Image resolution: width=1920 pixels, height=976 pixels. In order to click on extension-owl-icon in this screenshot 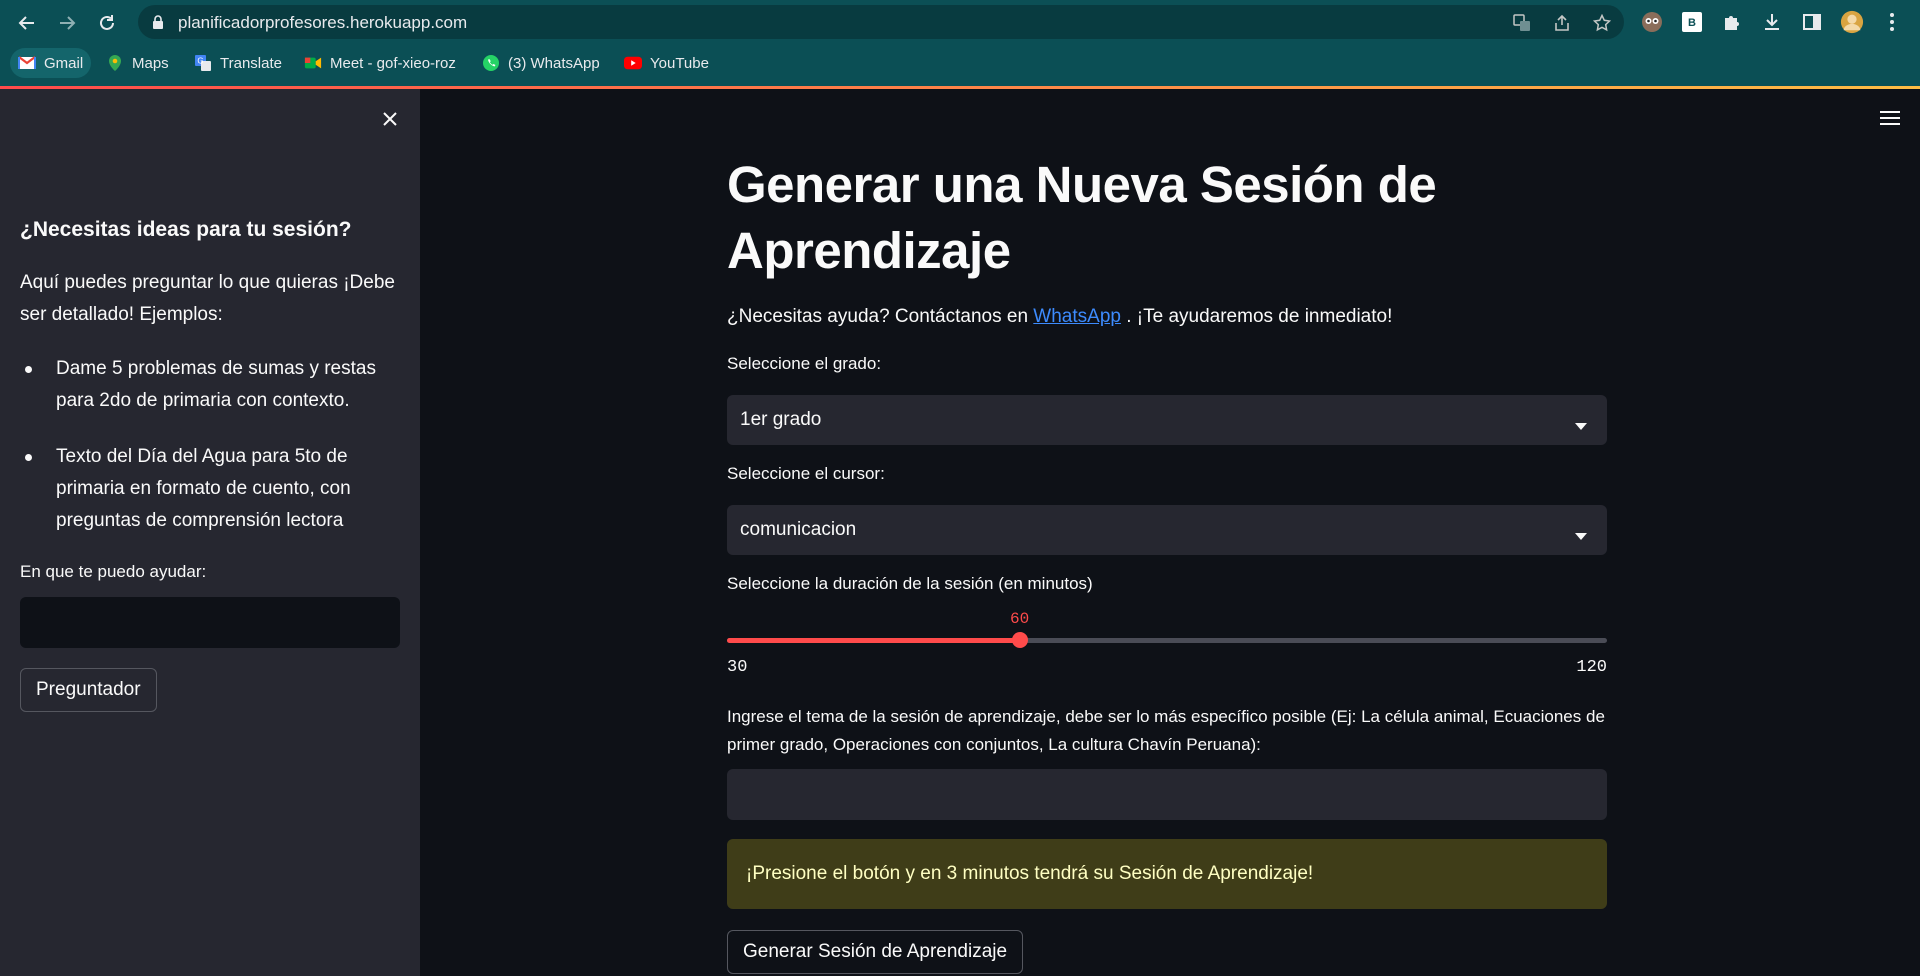, I will do `click(1652, 22)`.